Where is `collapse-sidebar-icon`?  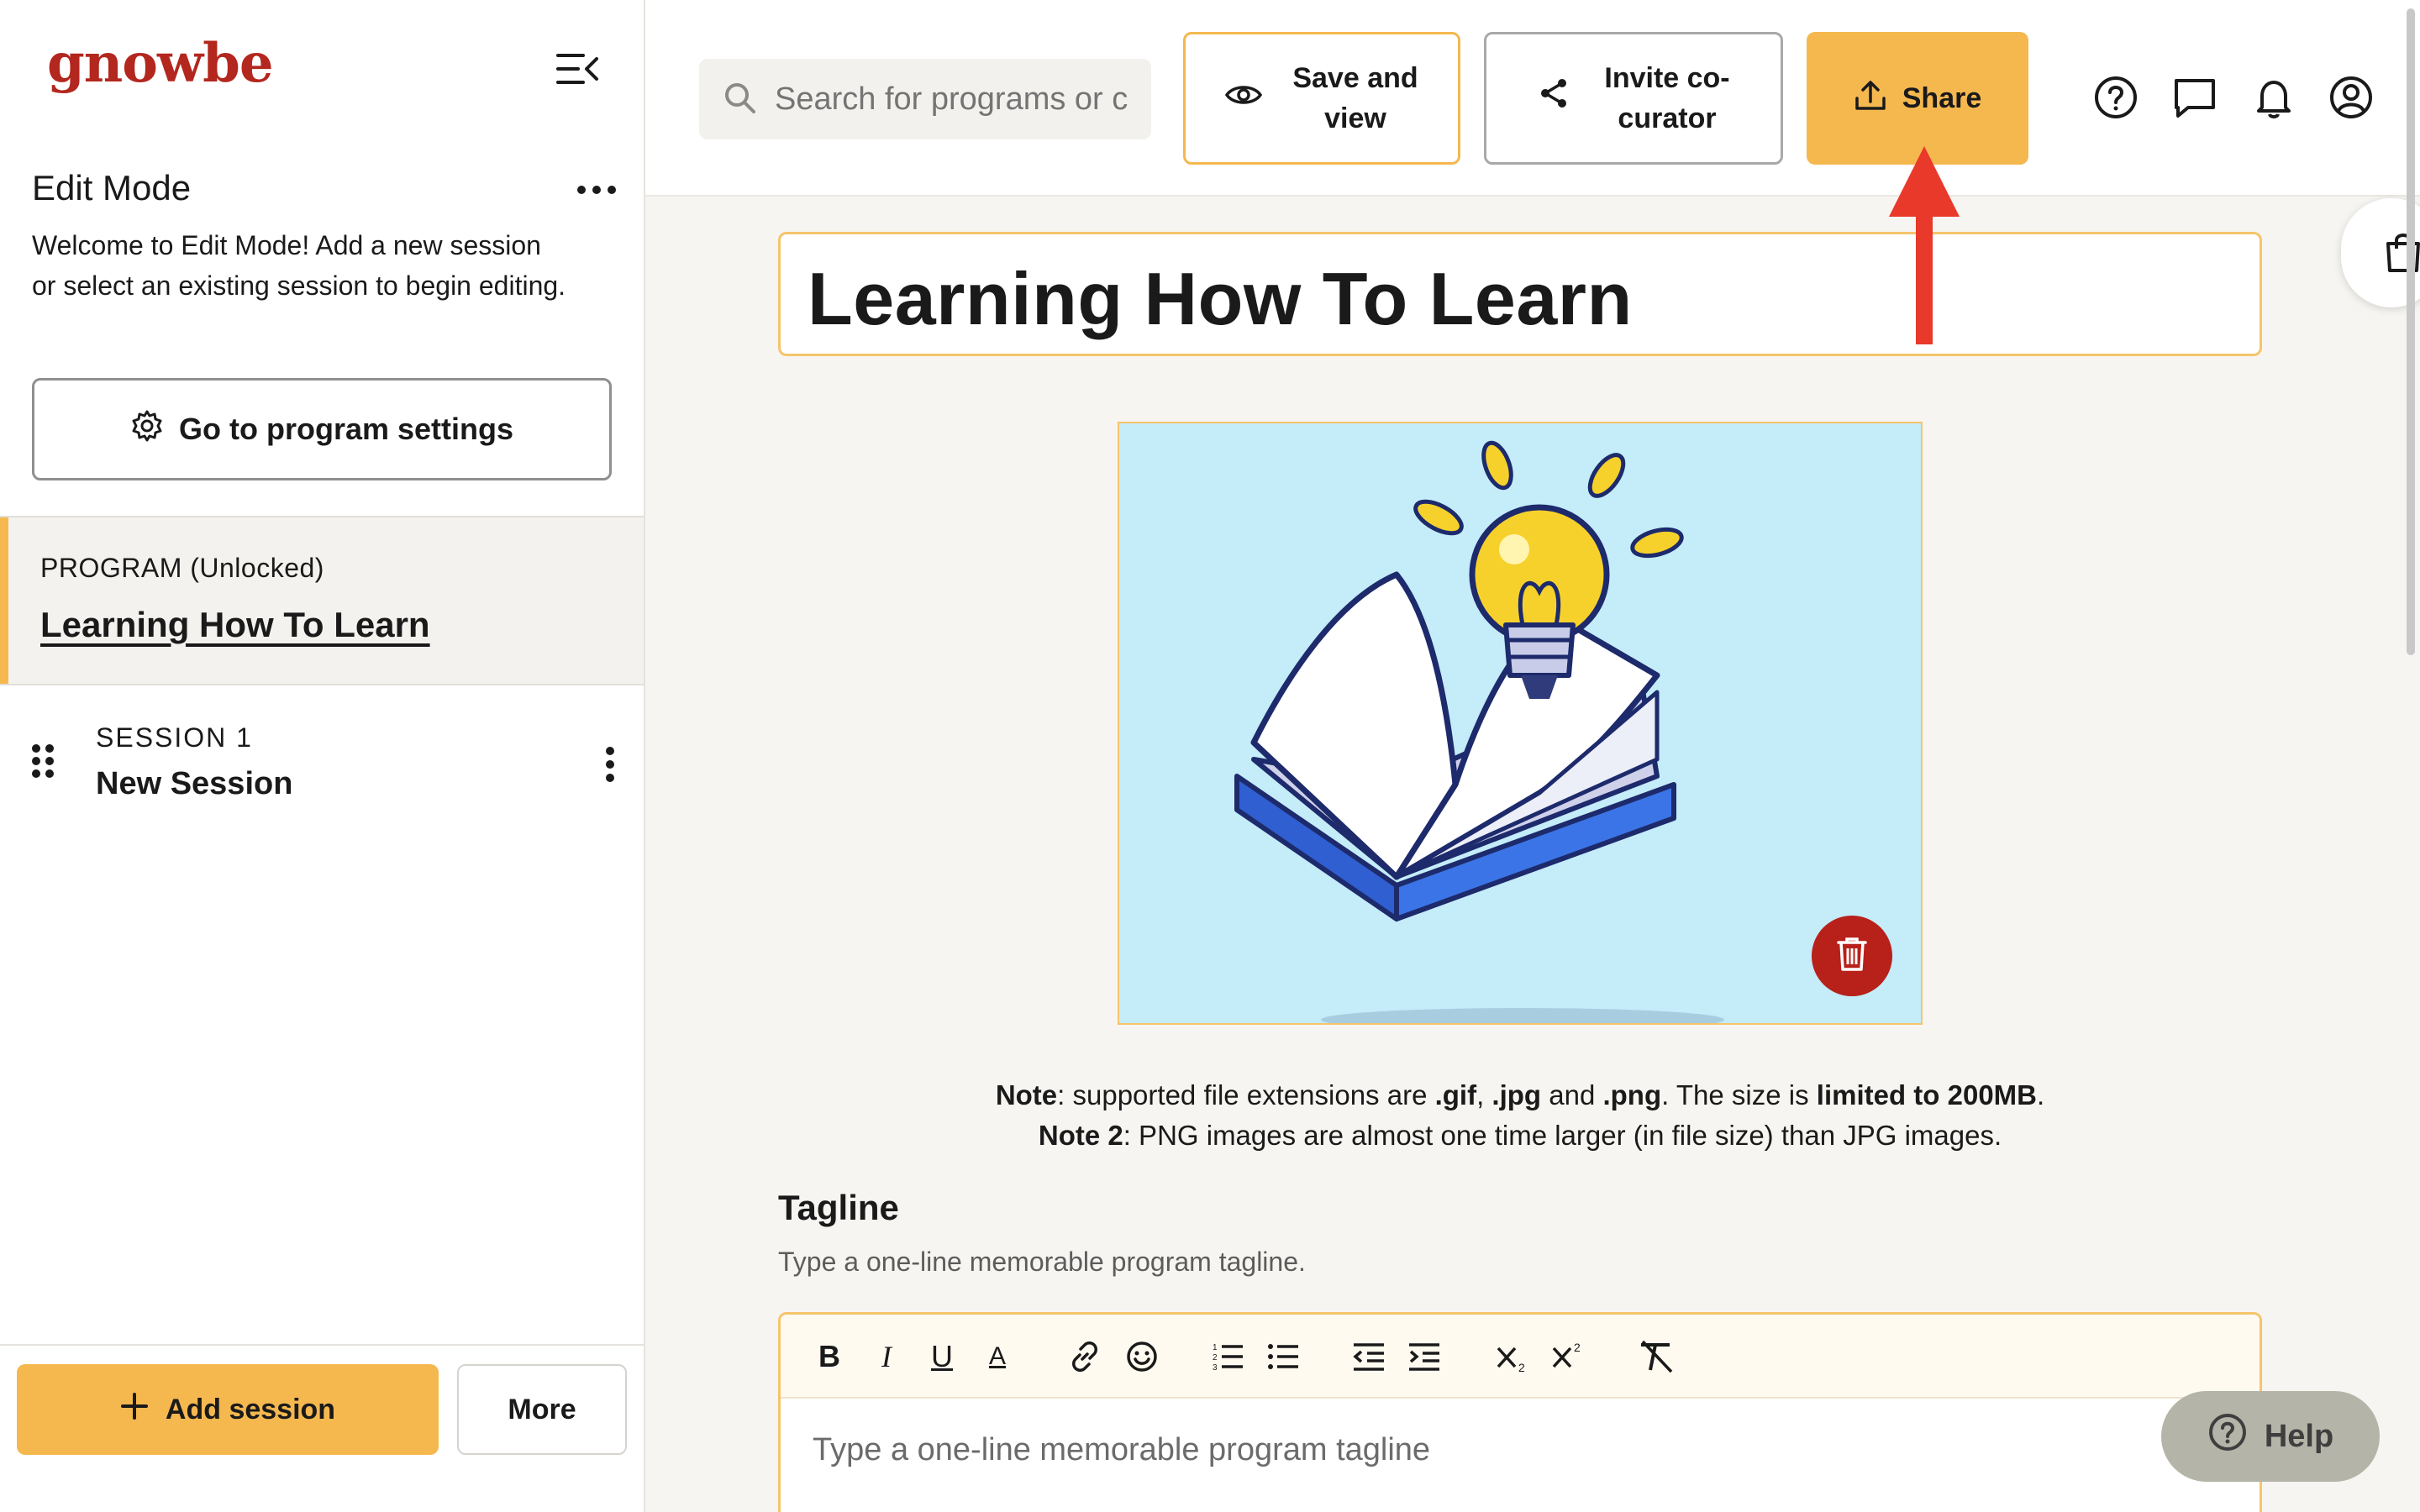
collapse-sidebar-icon is located at coordinates (578, 68).